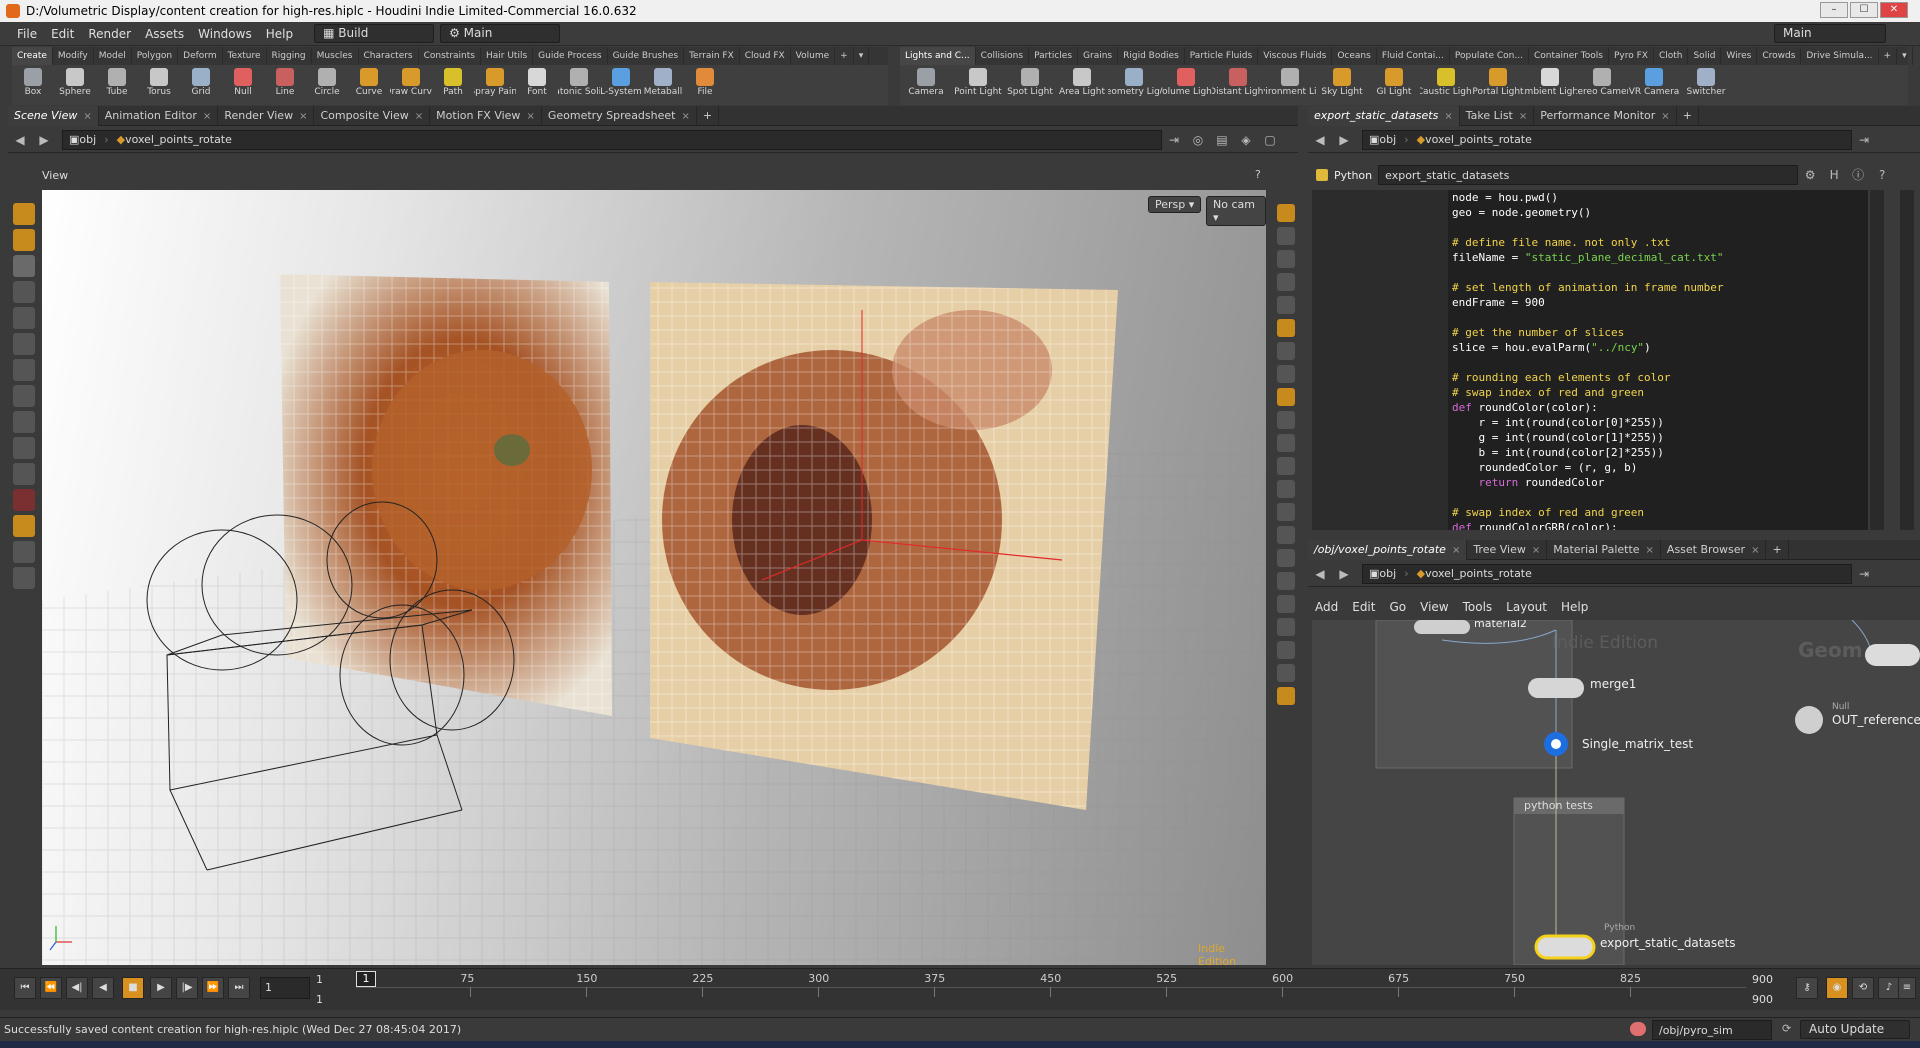 The height and width of the screenshot is (1048, 1920). Describe the element at coordinates (619, 115) in the screenshot. I see `pane-tab: Geometry Spreadsheet ×` at that location.